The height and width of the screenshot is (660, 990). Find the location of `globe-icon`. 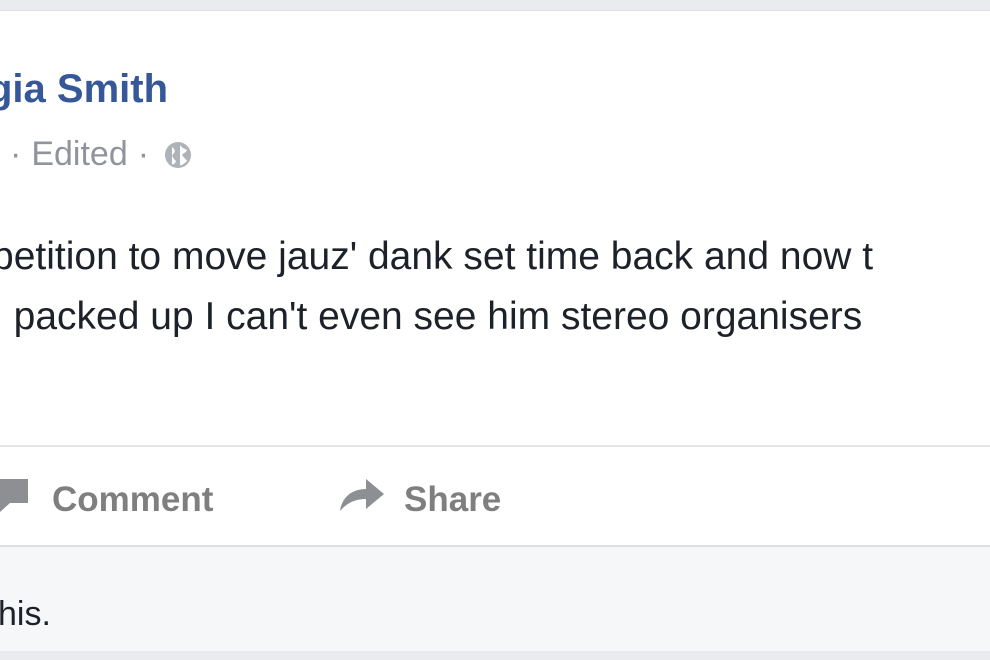

globe-icon is located at coordinates (178, 155).